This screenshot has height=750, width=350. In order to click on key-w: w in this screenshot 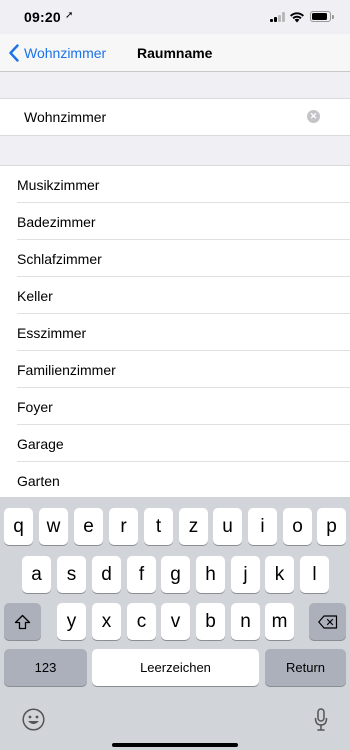, I will do `click(53, 526)`.